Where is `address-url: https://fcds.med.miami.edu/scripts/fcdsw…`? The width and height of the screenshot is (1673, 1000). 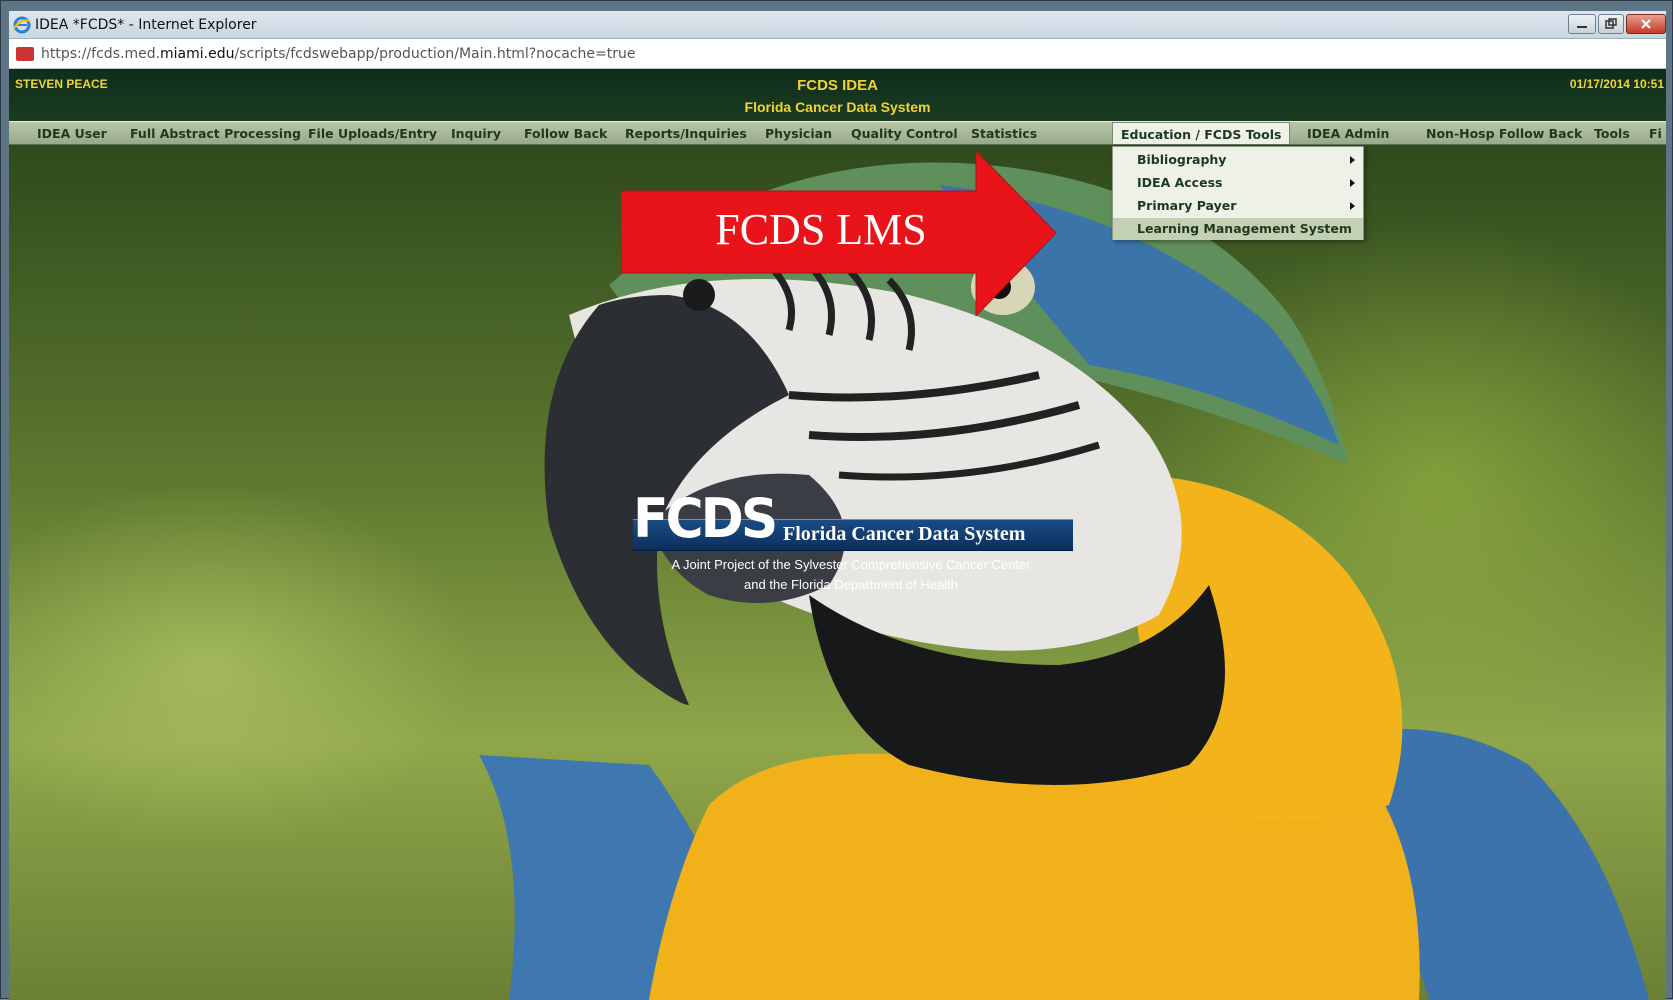 address-url: https://fcds.med.miami.edu/scripts/fcdsw… is located at coordinates (338, 54).